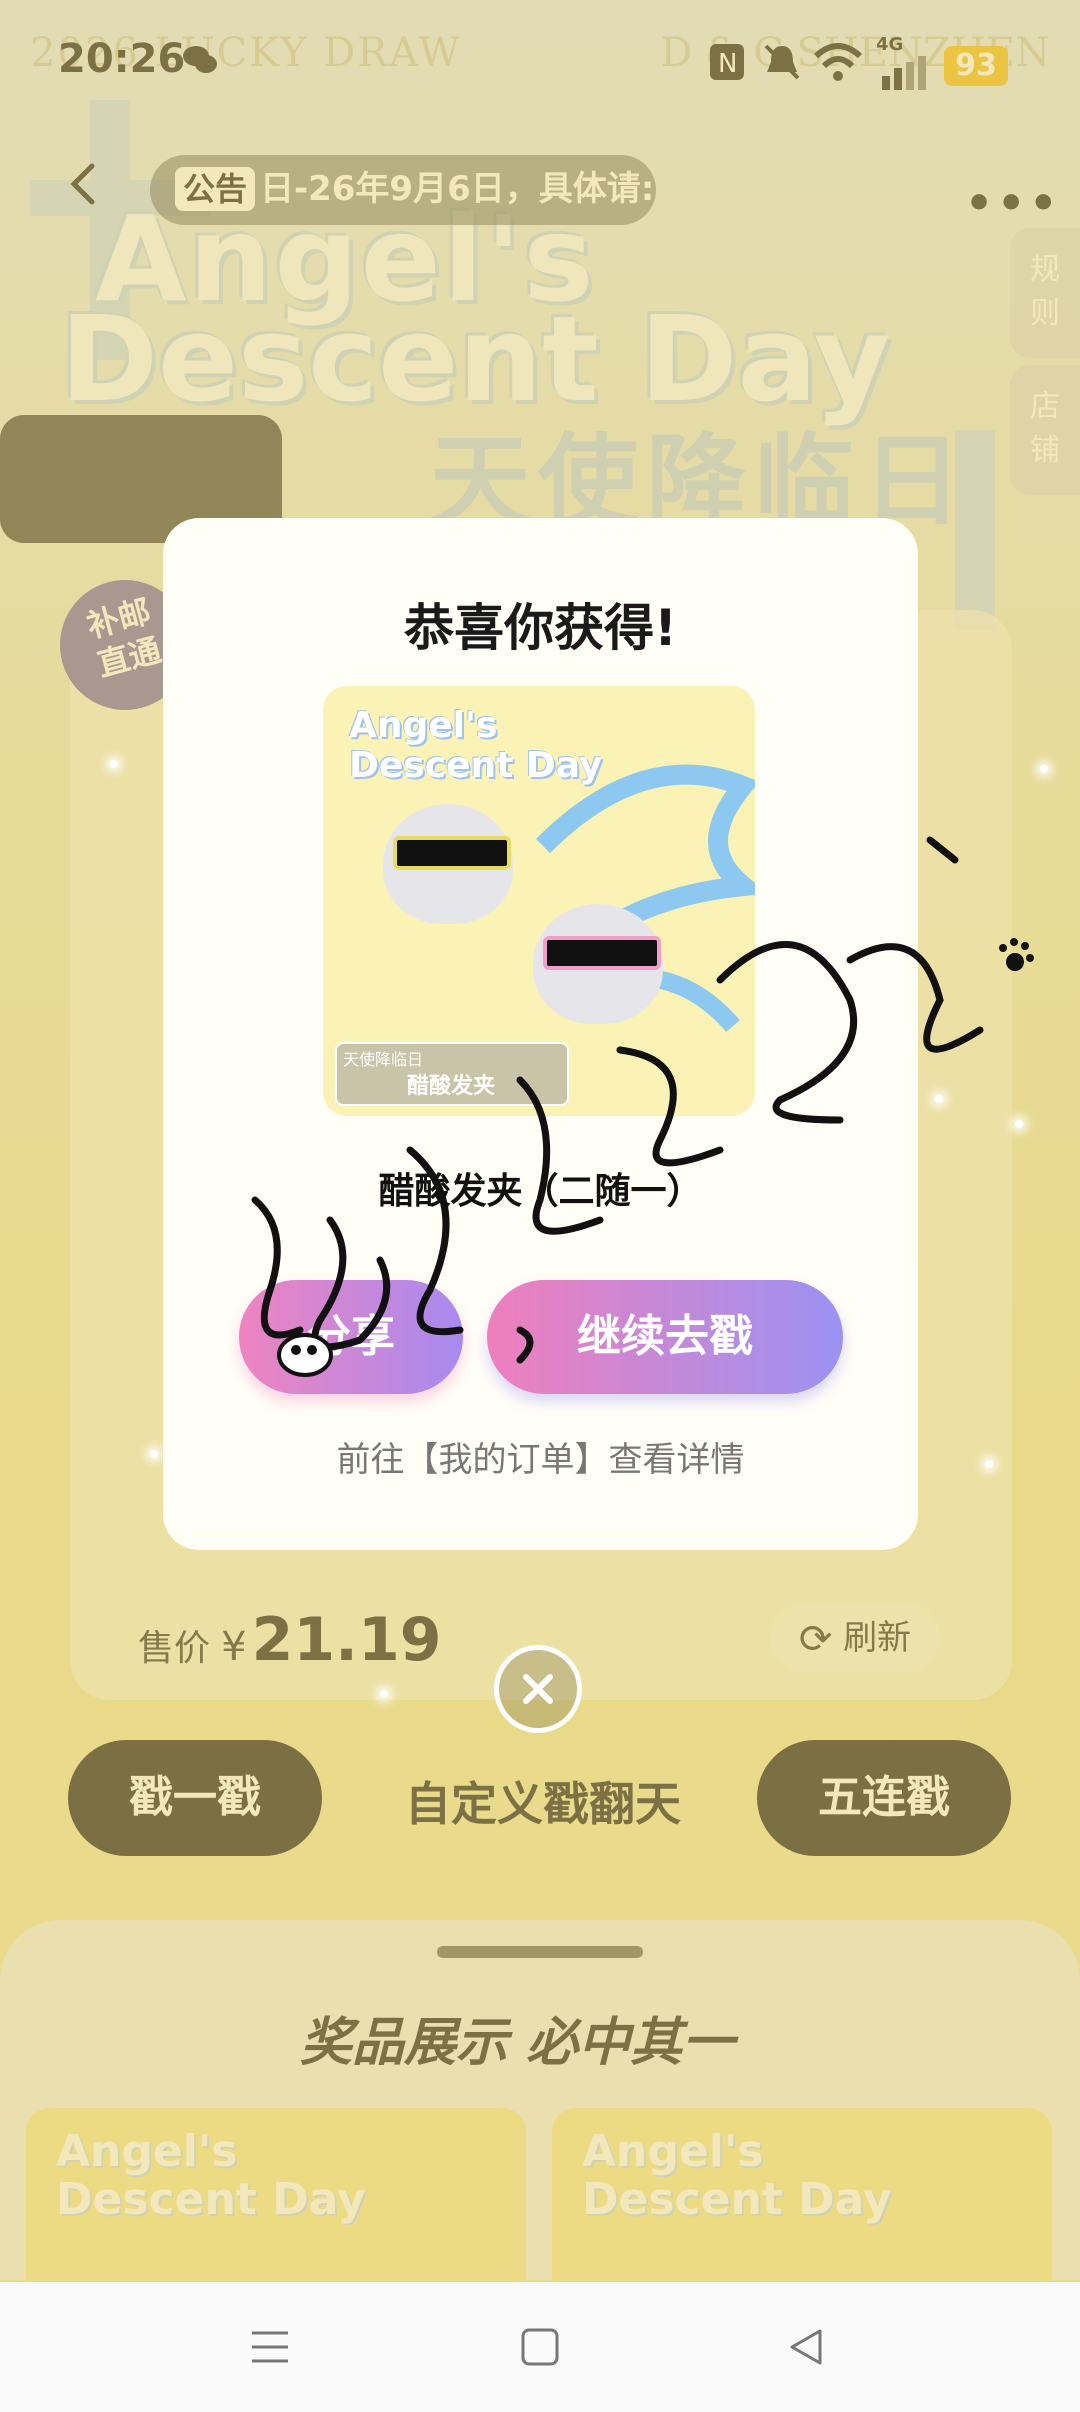 The height and width of the screenshot is (2412, 1080). What do you see at coordinates (270, 2347) in the screenshot?
I see `menu-icon` at bounding box center [270, 2347].